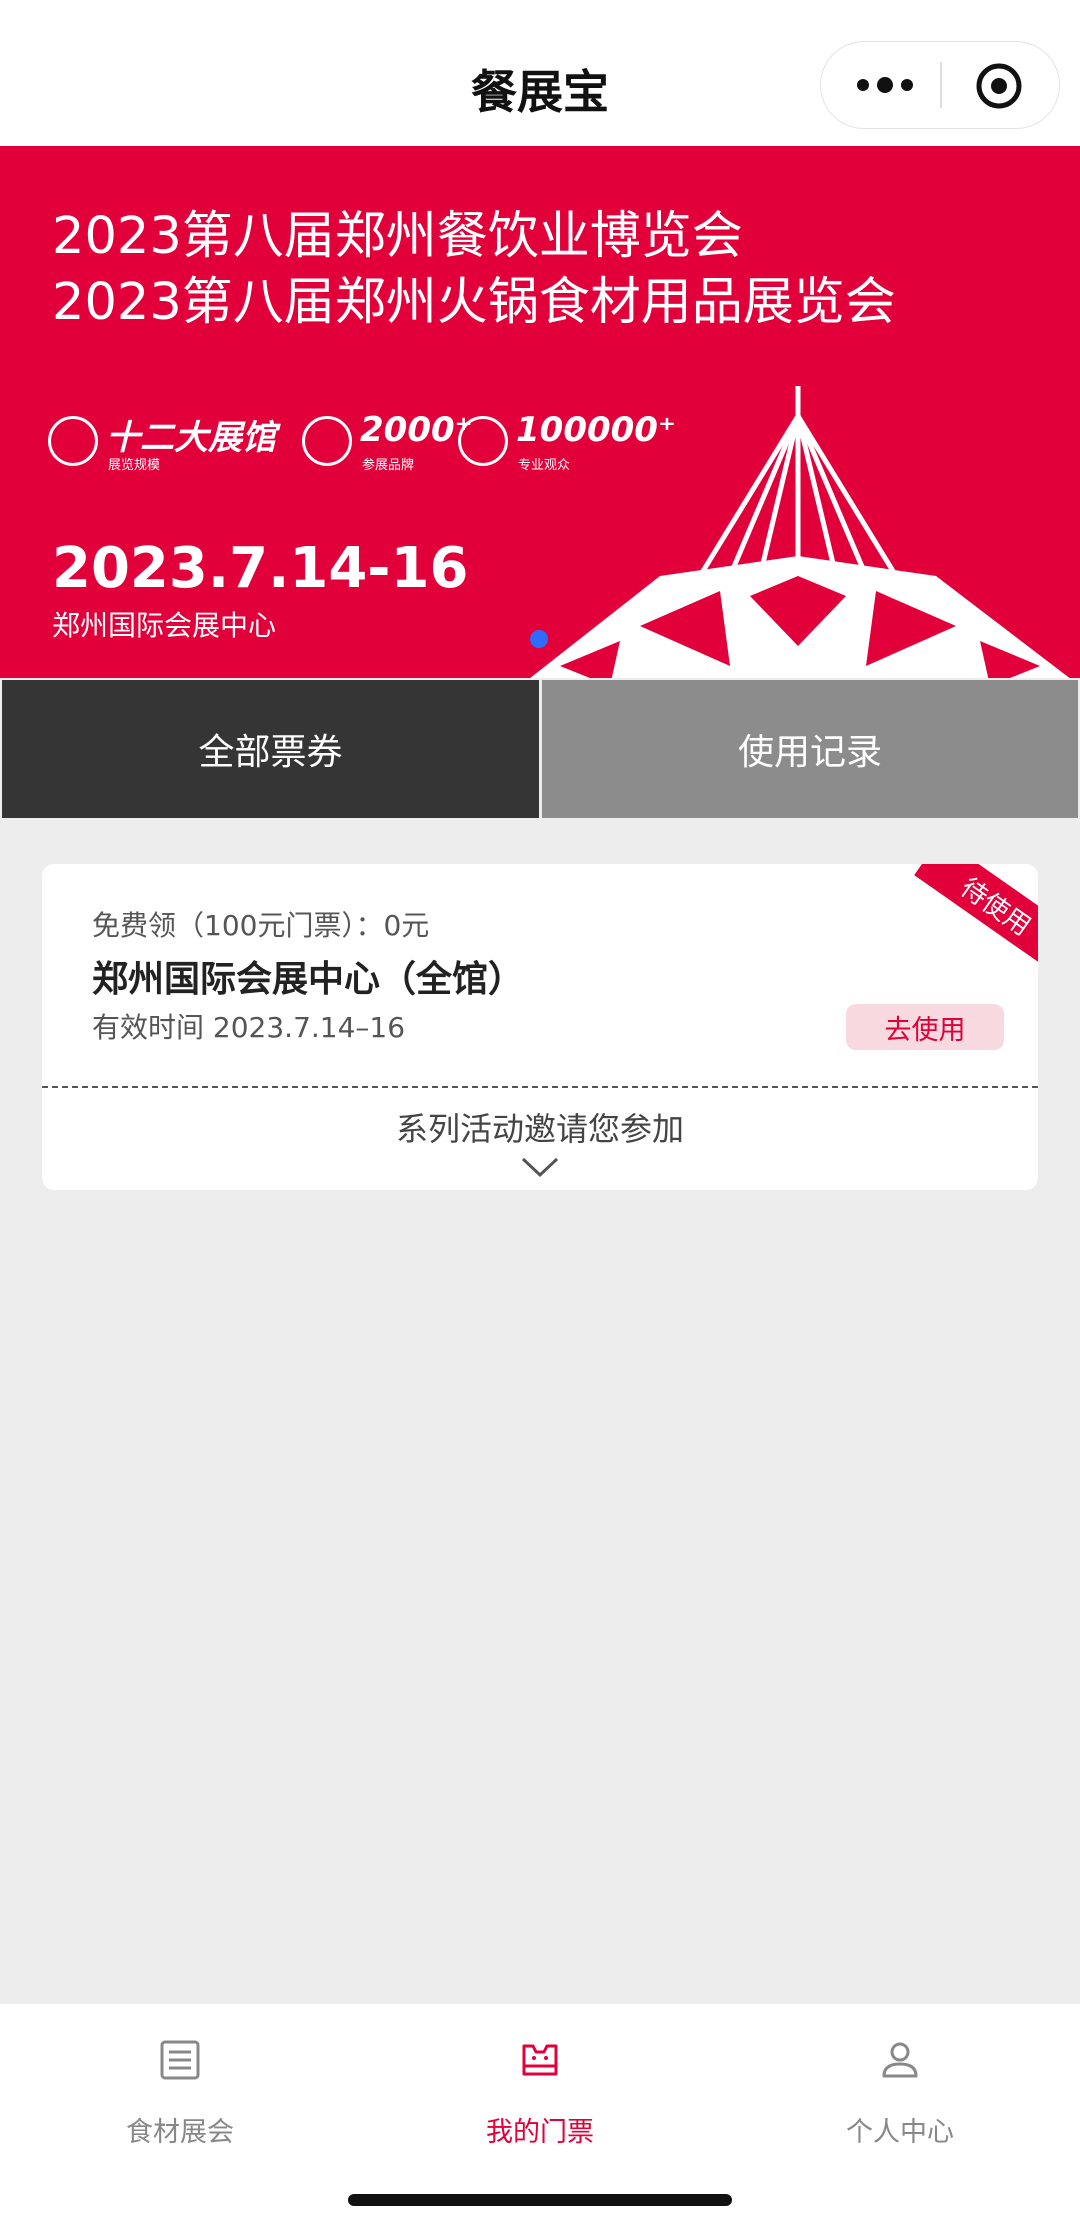  What do you see at coordinates (900, 2132) in the screenshot?
I see `tabbar-label: 个人中心` at bounding box center [900, 2132].